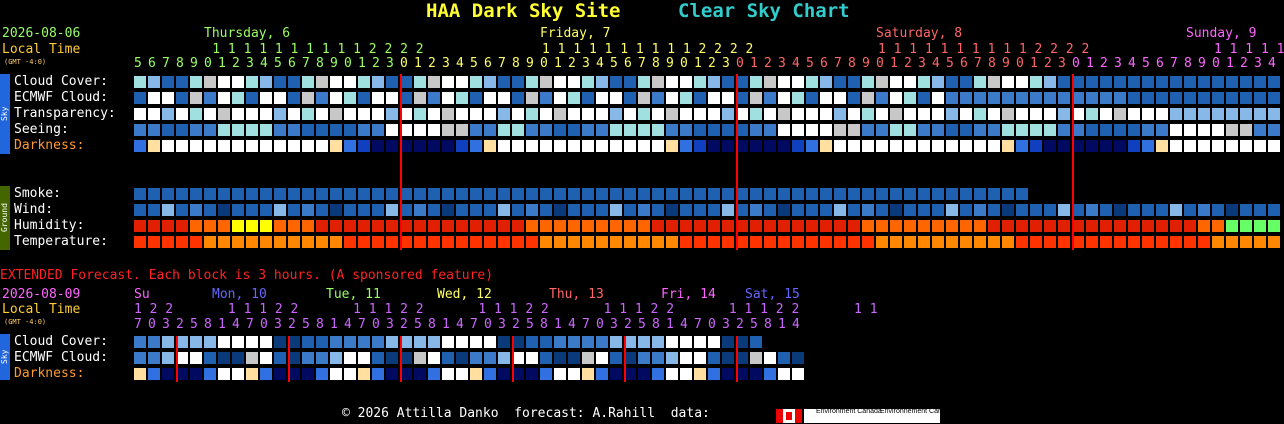  Describe the element at coordinates (49, 374) in the screenshot. I see `ext-darkness-label: Darkness:` at that location.